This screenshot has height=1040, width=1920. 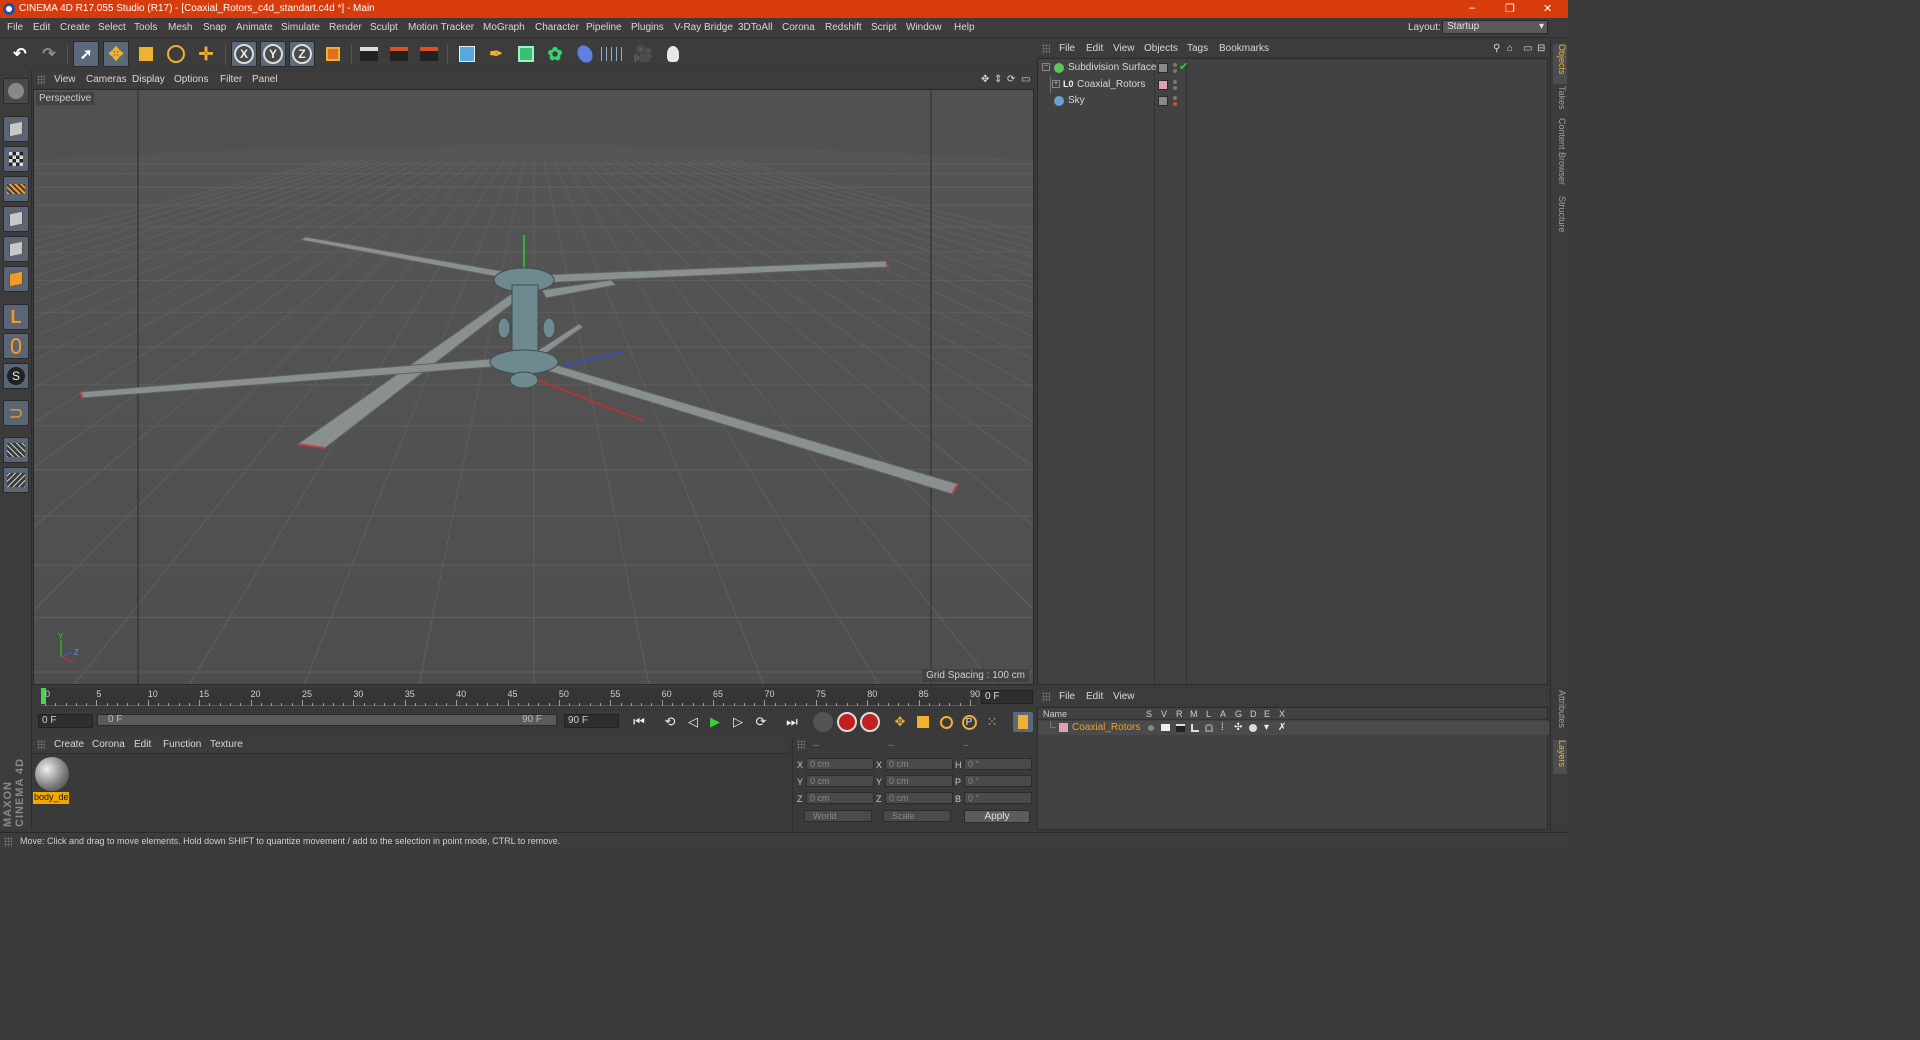 What do you see at coordinates (792, 722) in the screenshot?
I see `goto-end-button: ⏭` at bounding box center [792, 722].